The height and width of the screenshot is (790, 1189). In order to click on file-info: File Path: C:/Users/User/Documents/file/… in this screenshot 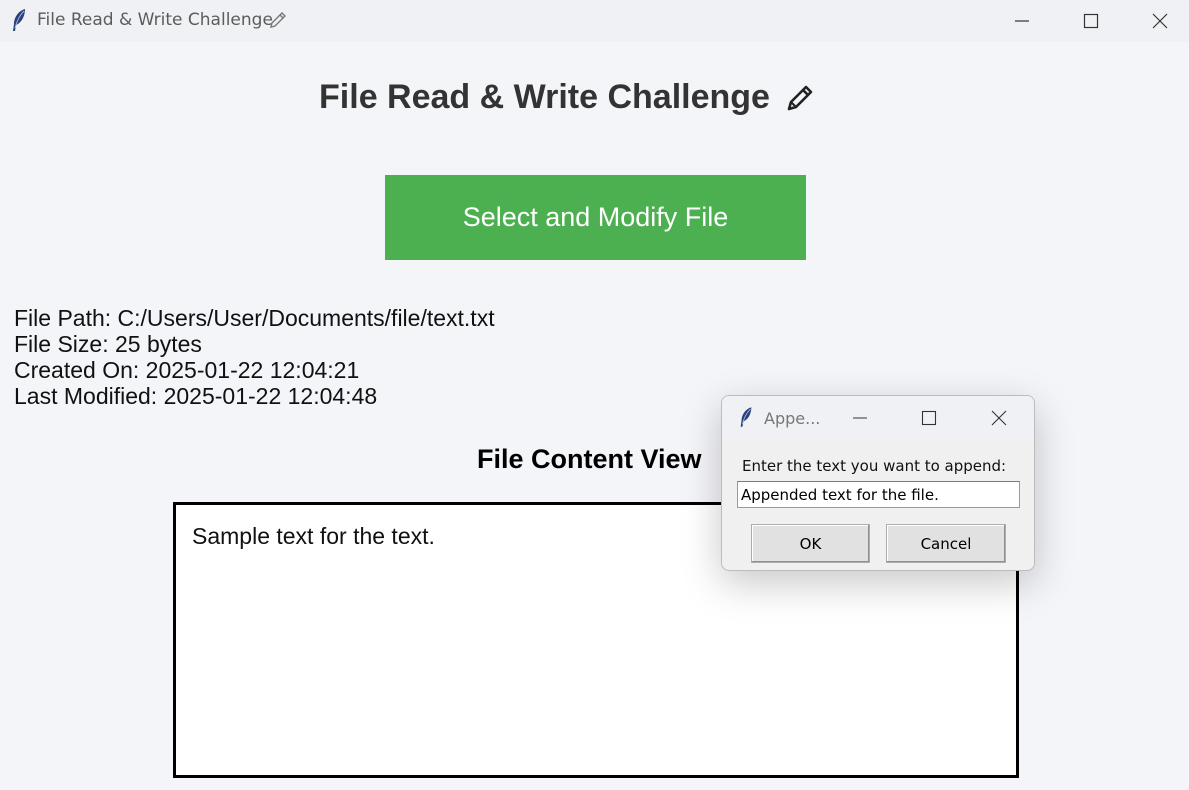, I will do `click(254, 357)`.